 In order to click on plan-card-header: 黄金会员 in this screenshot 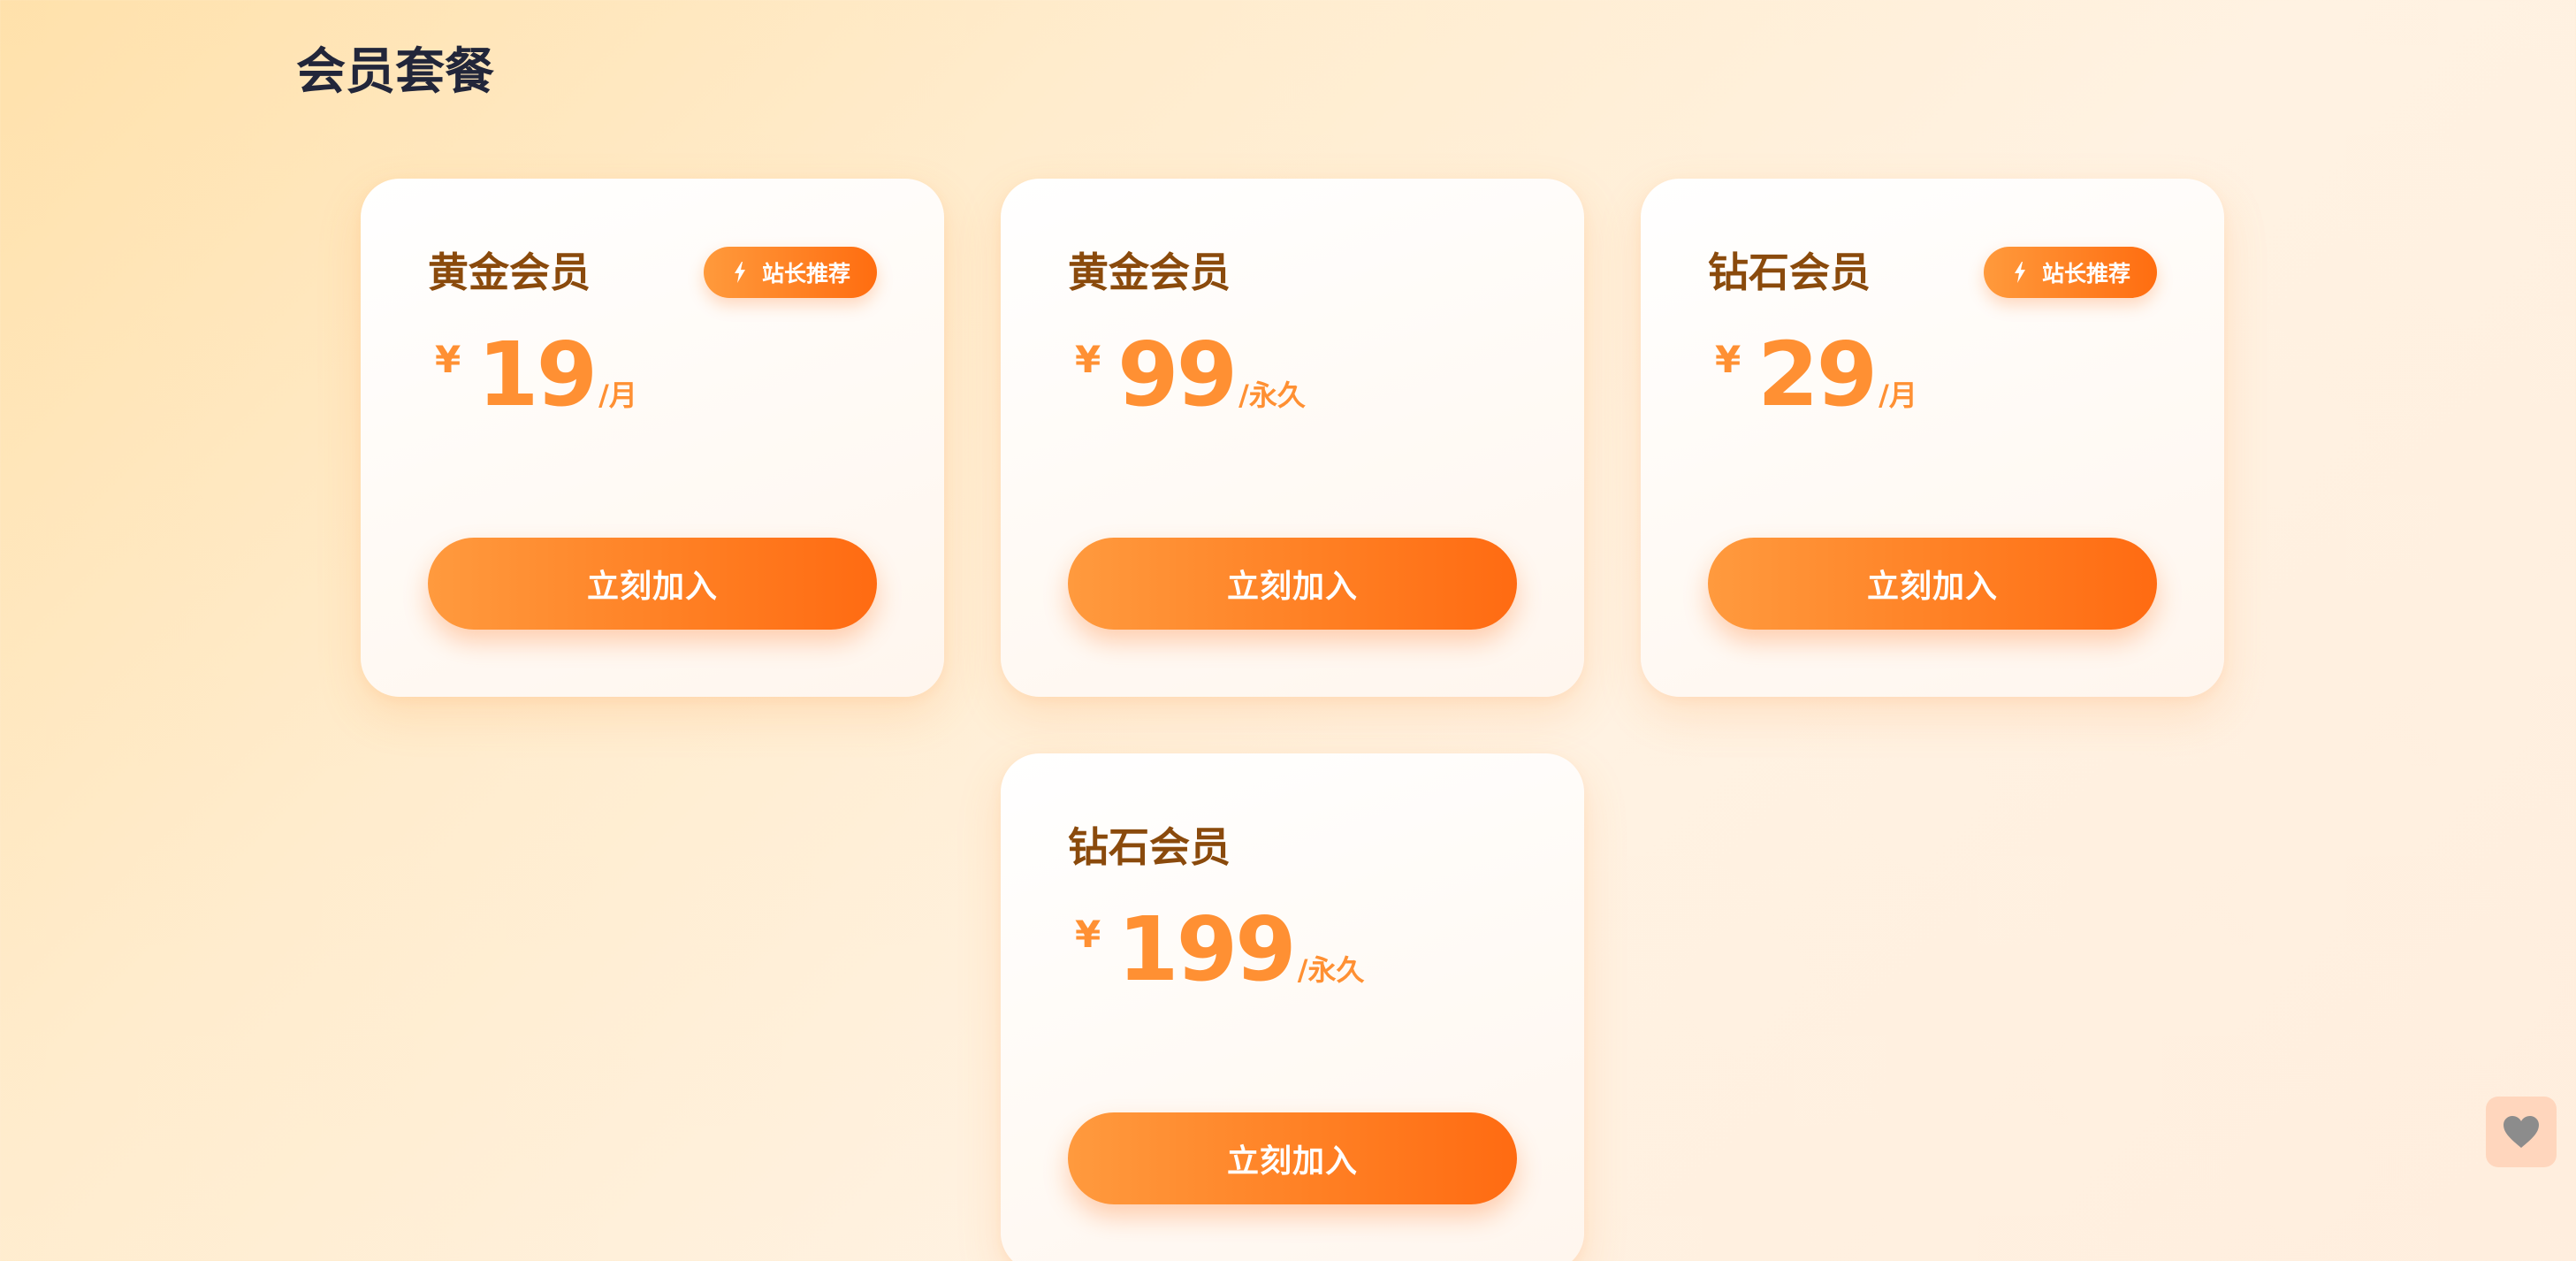, I will do `click(1292, 272)`.